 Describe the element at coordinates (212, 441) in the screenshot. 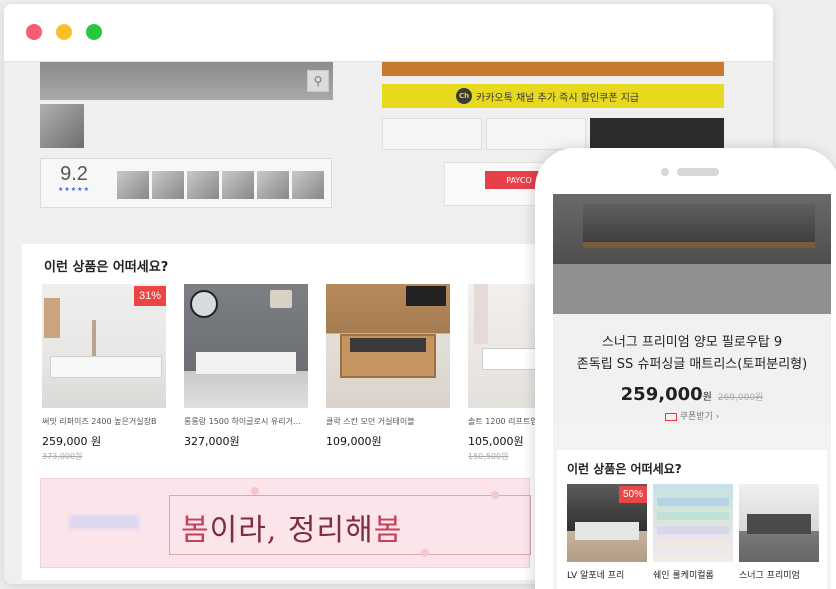

I see `product-price: 327,000원` at that location.